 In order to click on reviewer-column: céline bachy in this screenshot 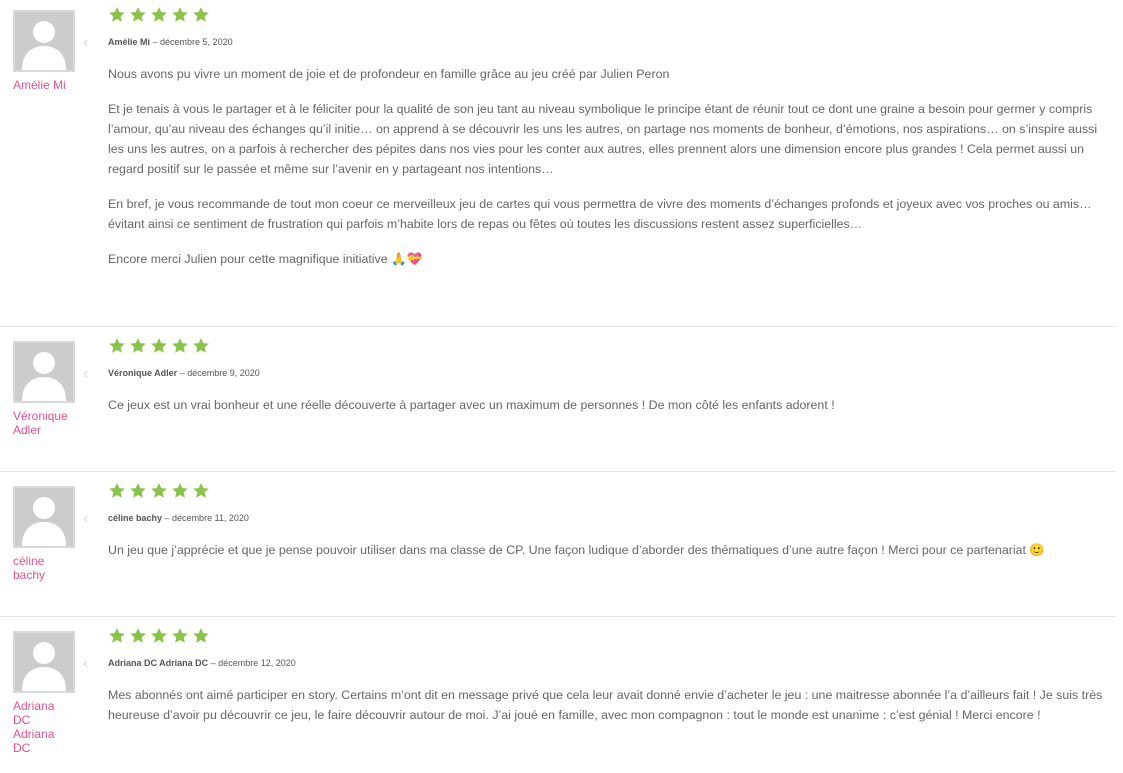, I will do `click(44, 534)`.